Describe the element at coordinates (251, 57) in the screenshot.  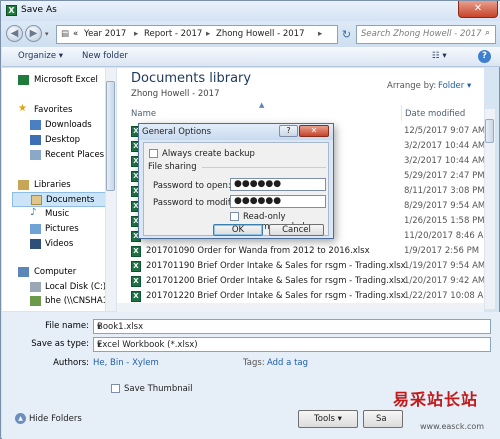
I see `toolbar: Organize ▾ New folder ☷ ▾ ?` at that location.